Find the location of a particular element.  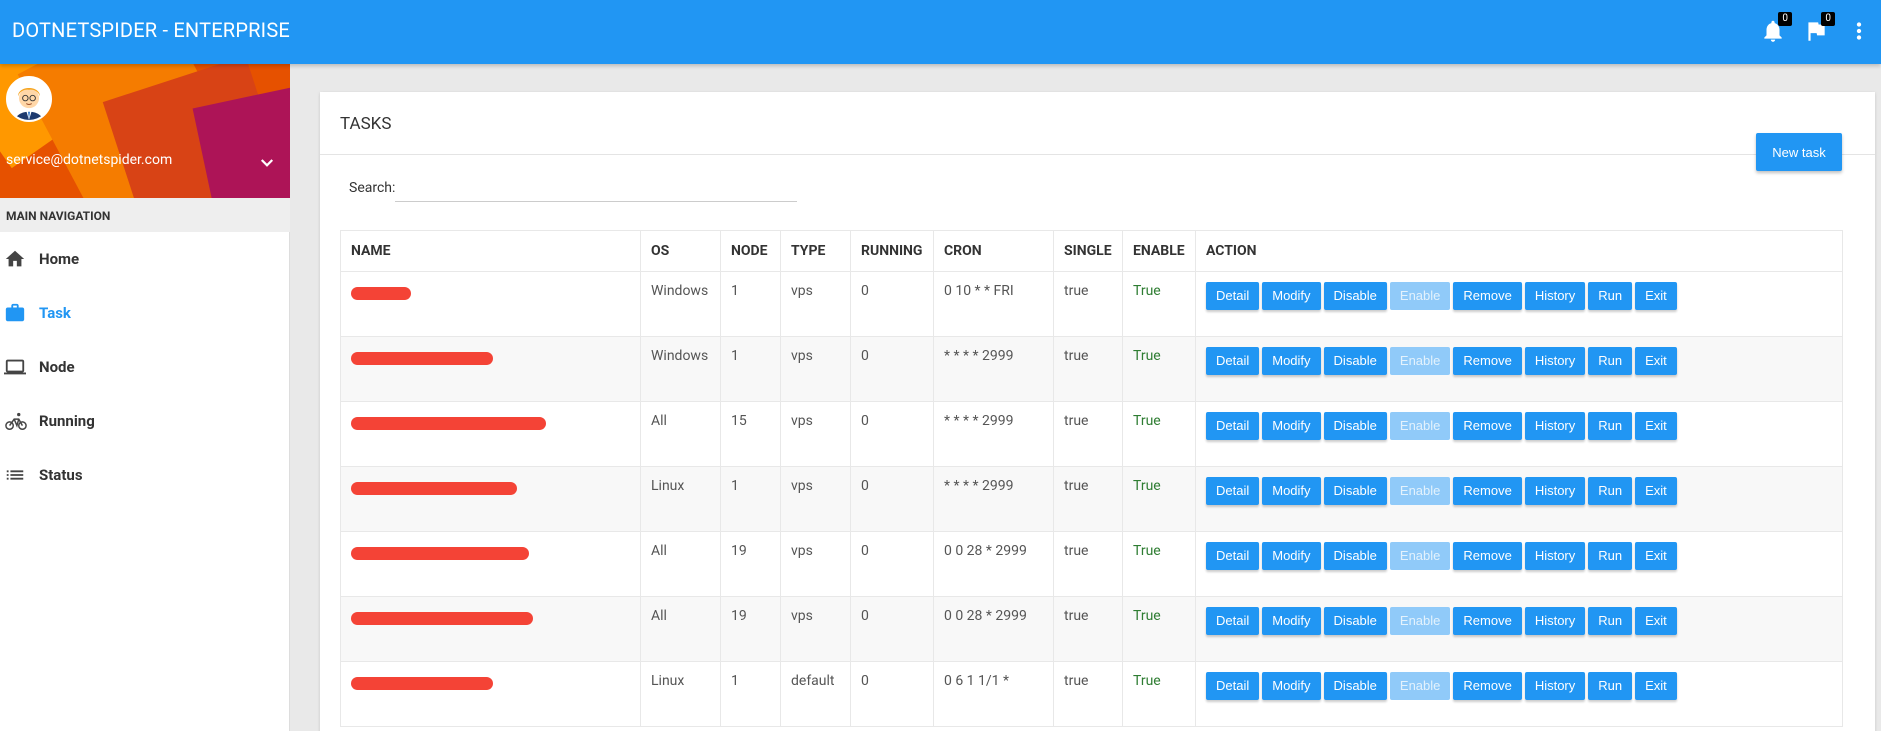

sidebar-item-home: Home is located at coordinates (144, 259).